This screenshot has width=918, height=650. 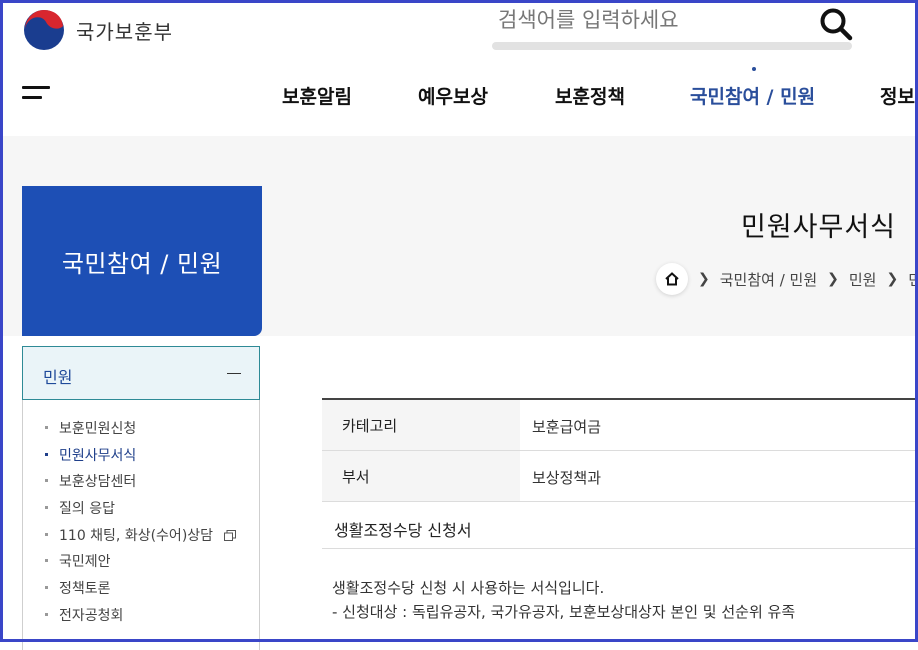 What do you see at coordinates (44, 30) in the screenshot?
I see `taegeuk-logo-icon` at bounding box center [44, 30].